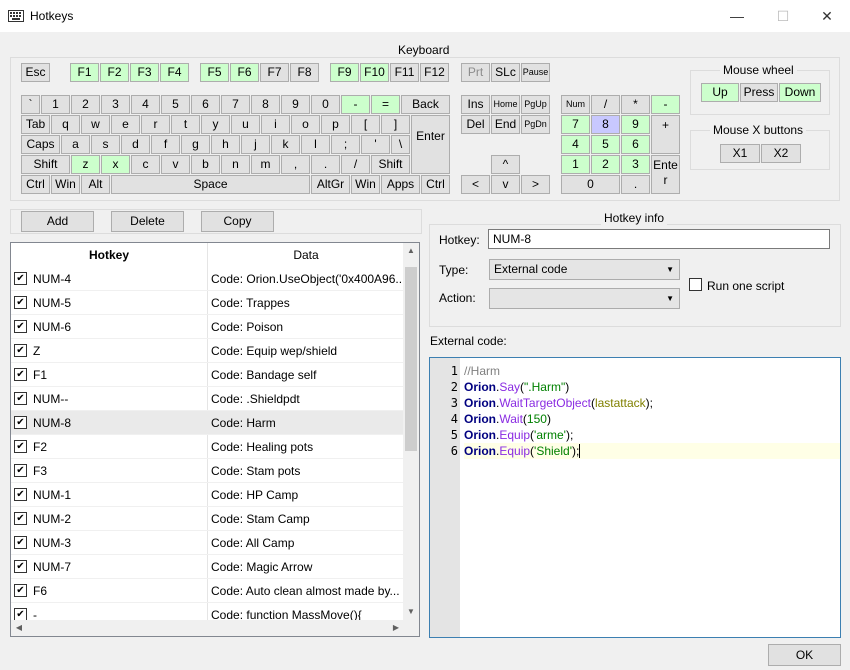 This screenshot has height=670, width=850. I want to click on key-c: c, so click(145, 164).